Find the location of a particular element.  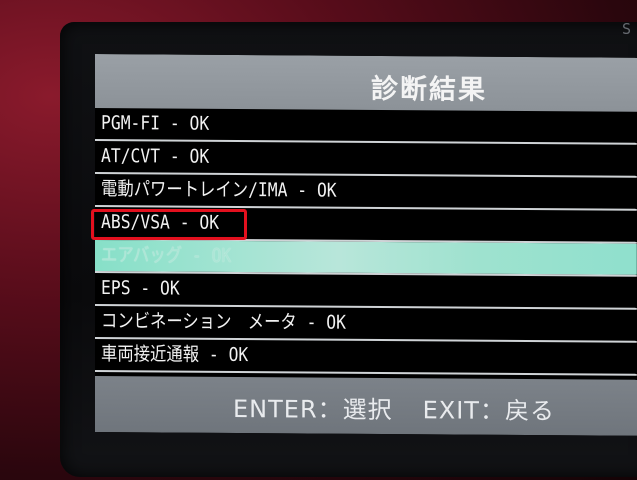

result-row-powertrain-ima: 電動パワートレイン/IMA - OK is located at coordinates (366, 192).